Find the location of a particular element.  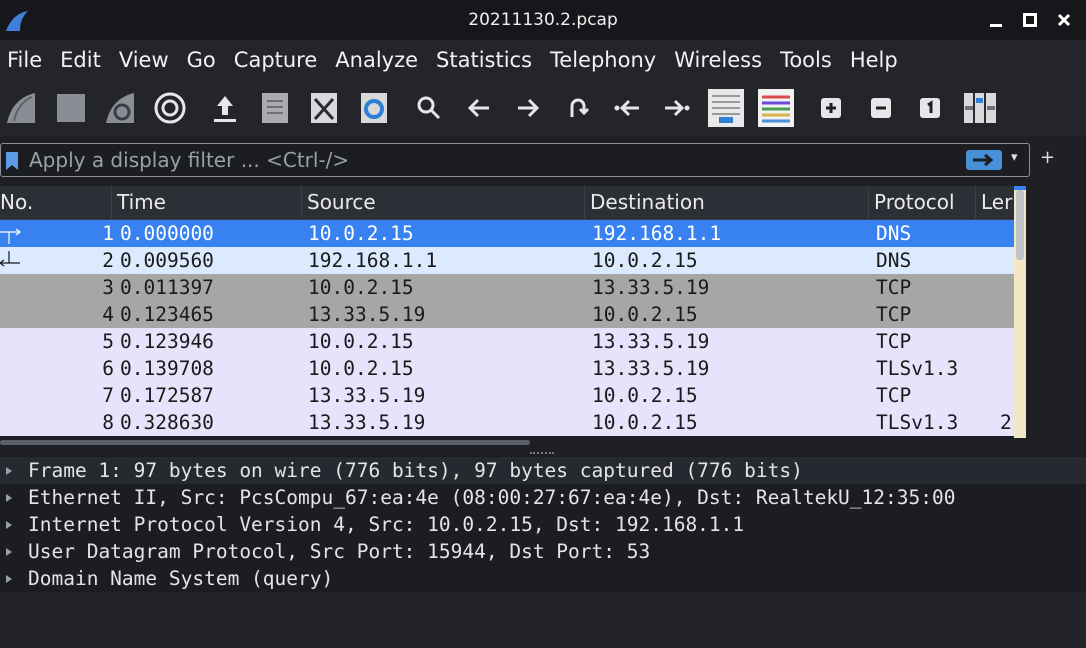

detail-text: Domain Name System (query) is located at coordinates (181, 578).